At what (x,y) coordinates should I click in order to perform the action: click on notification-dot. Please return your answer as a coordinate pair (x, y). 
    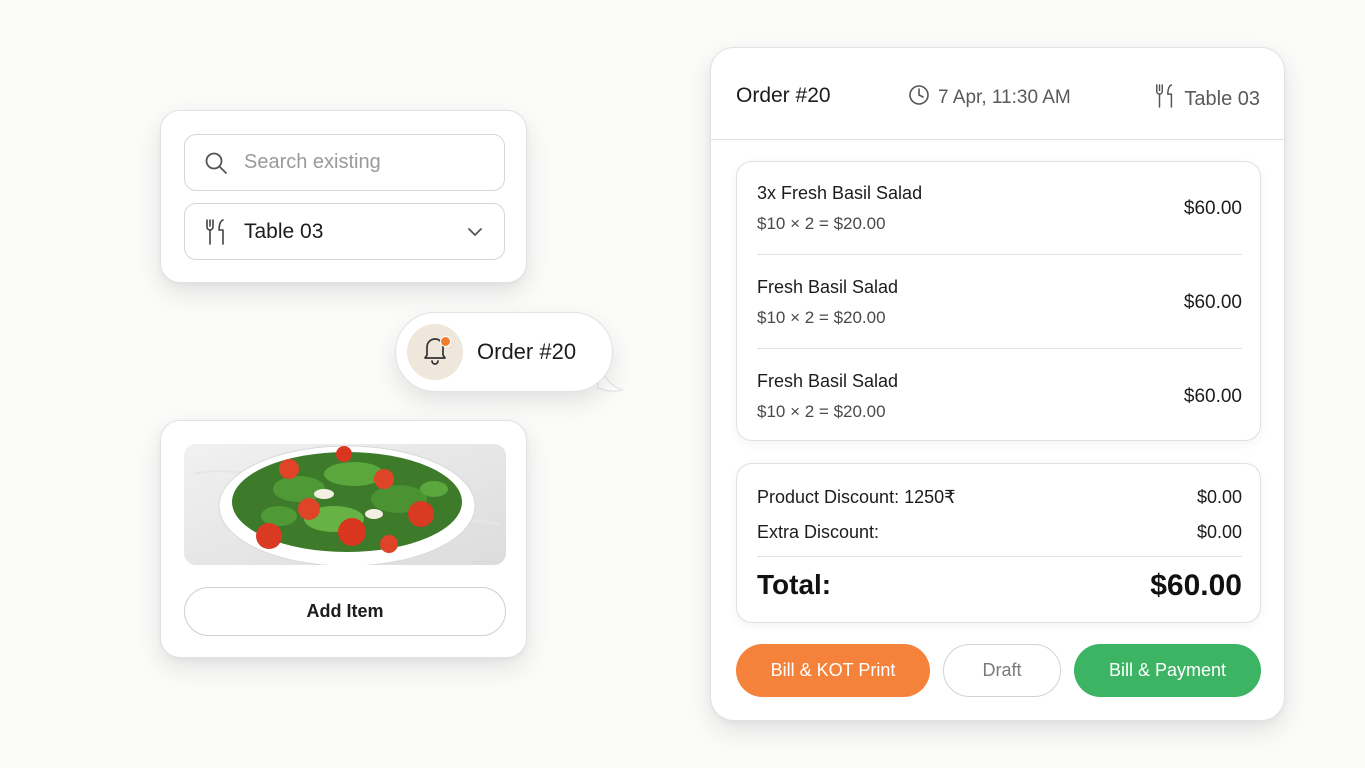
    Looking at the image, I should click on (445, 341).